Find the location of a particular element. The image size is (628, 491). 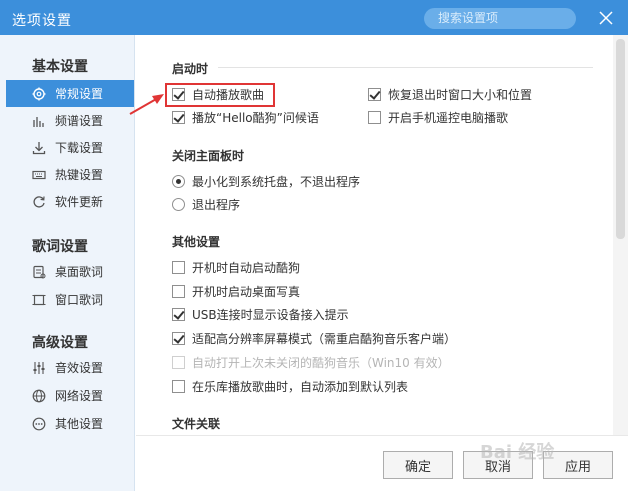

download-icon is located at coordinates (39, 148).